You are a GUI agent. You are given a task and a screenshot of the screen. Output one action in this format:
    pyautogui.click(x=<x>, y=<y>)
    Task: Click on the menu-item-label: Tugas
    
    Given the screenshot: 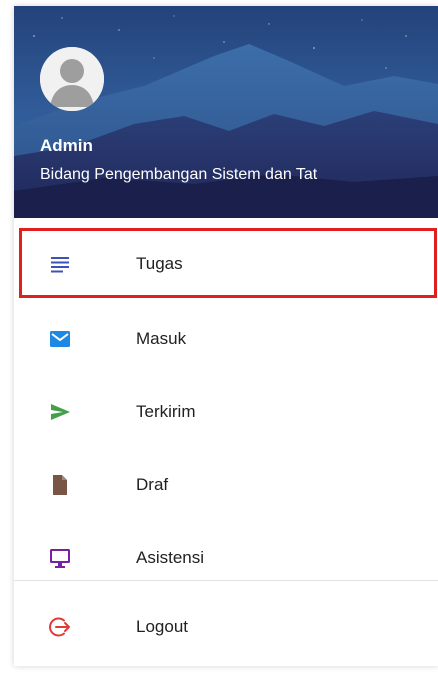 What is the action you would take?
    pyautogui.click(x=159, y=263)
    